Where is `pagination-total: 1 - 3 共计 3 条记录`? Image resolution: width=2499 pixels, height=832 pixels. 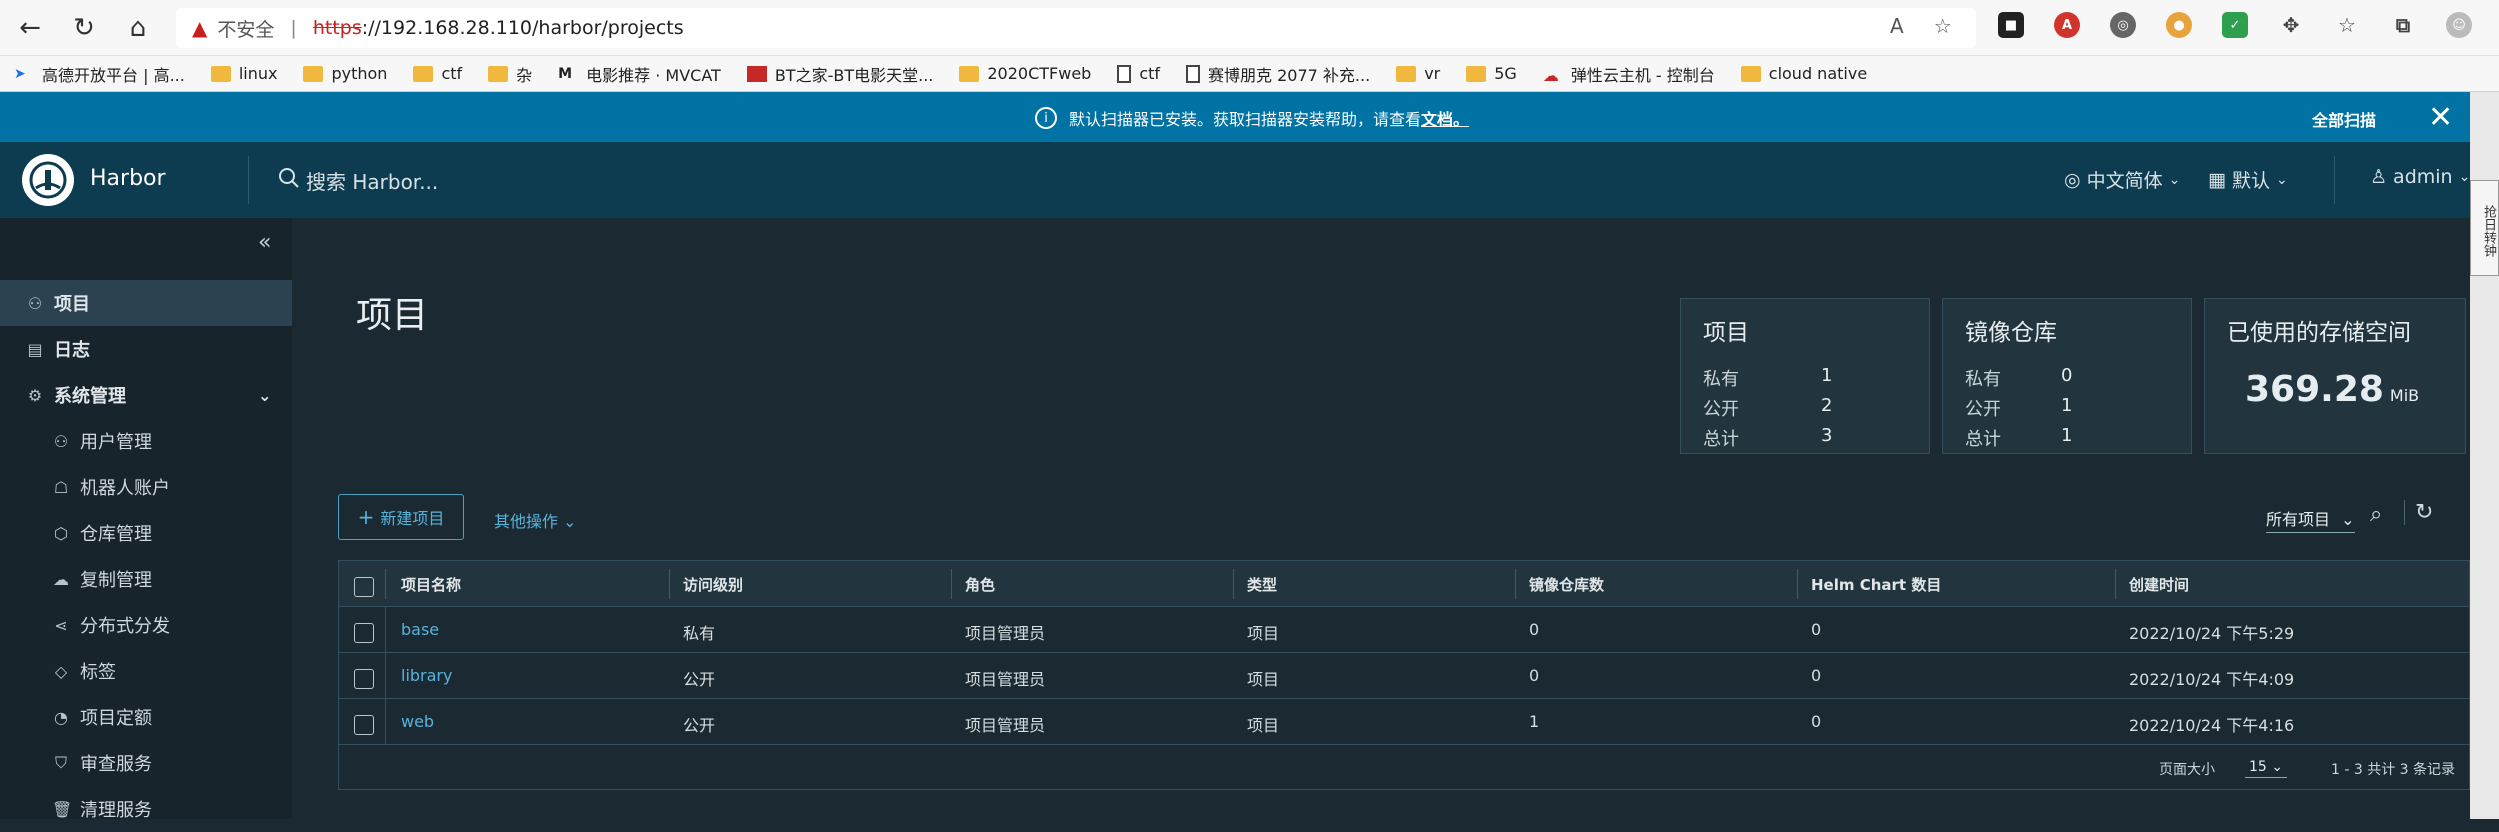 pagination-total: 1 - 3 共计 3 条记录 is located at coordinates (2393, 770).